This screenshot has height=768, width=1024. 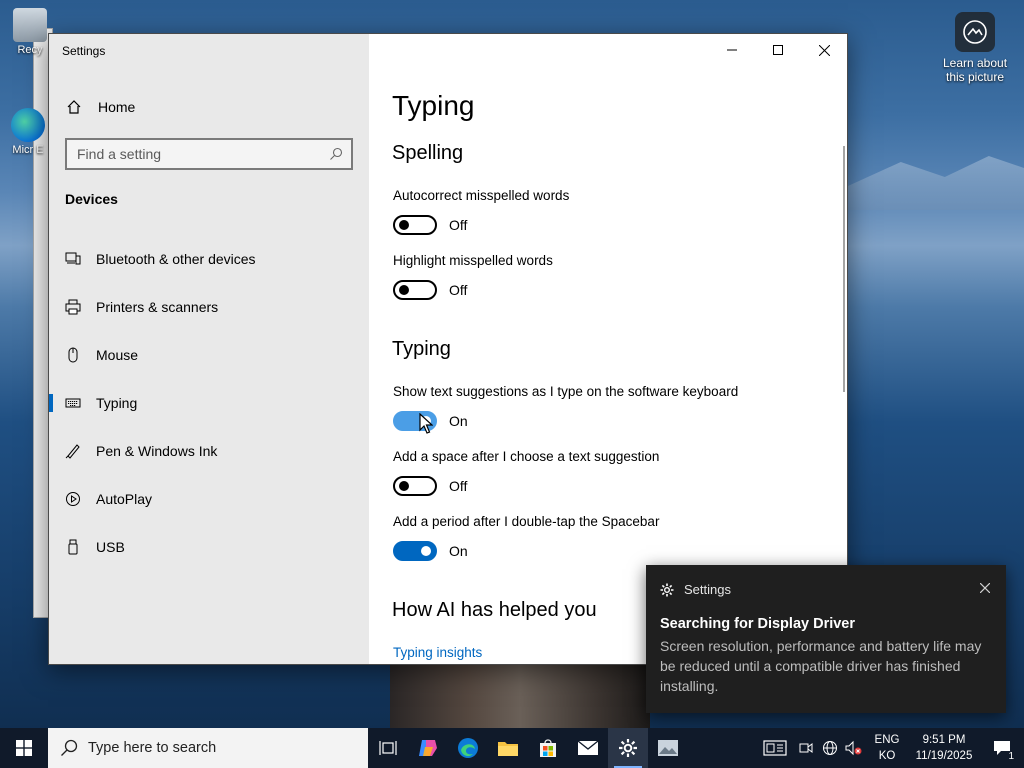 I want to click on mail-icon, so click(x=588, y=747).